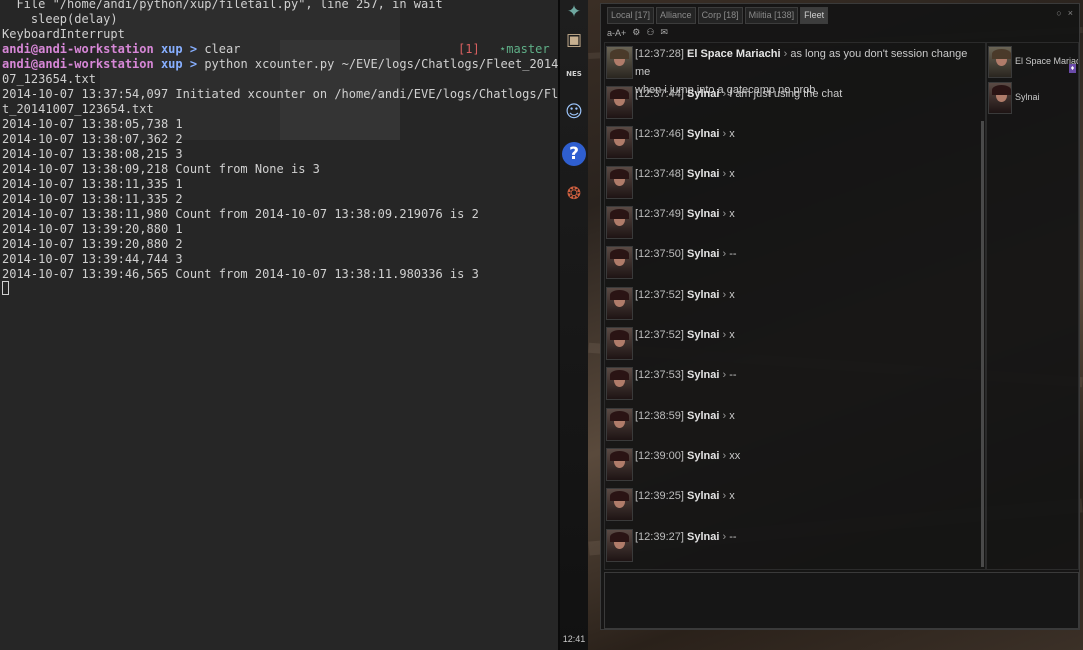 This screenshot has height=650, width=1083. I want to click on message-timestamp: [12:39:27], so click(659, 537).